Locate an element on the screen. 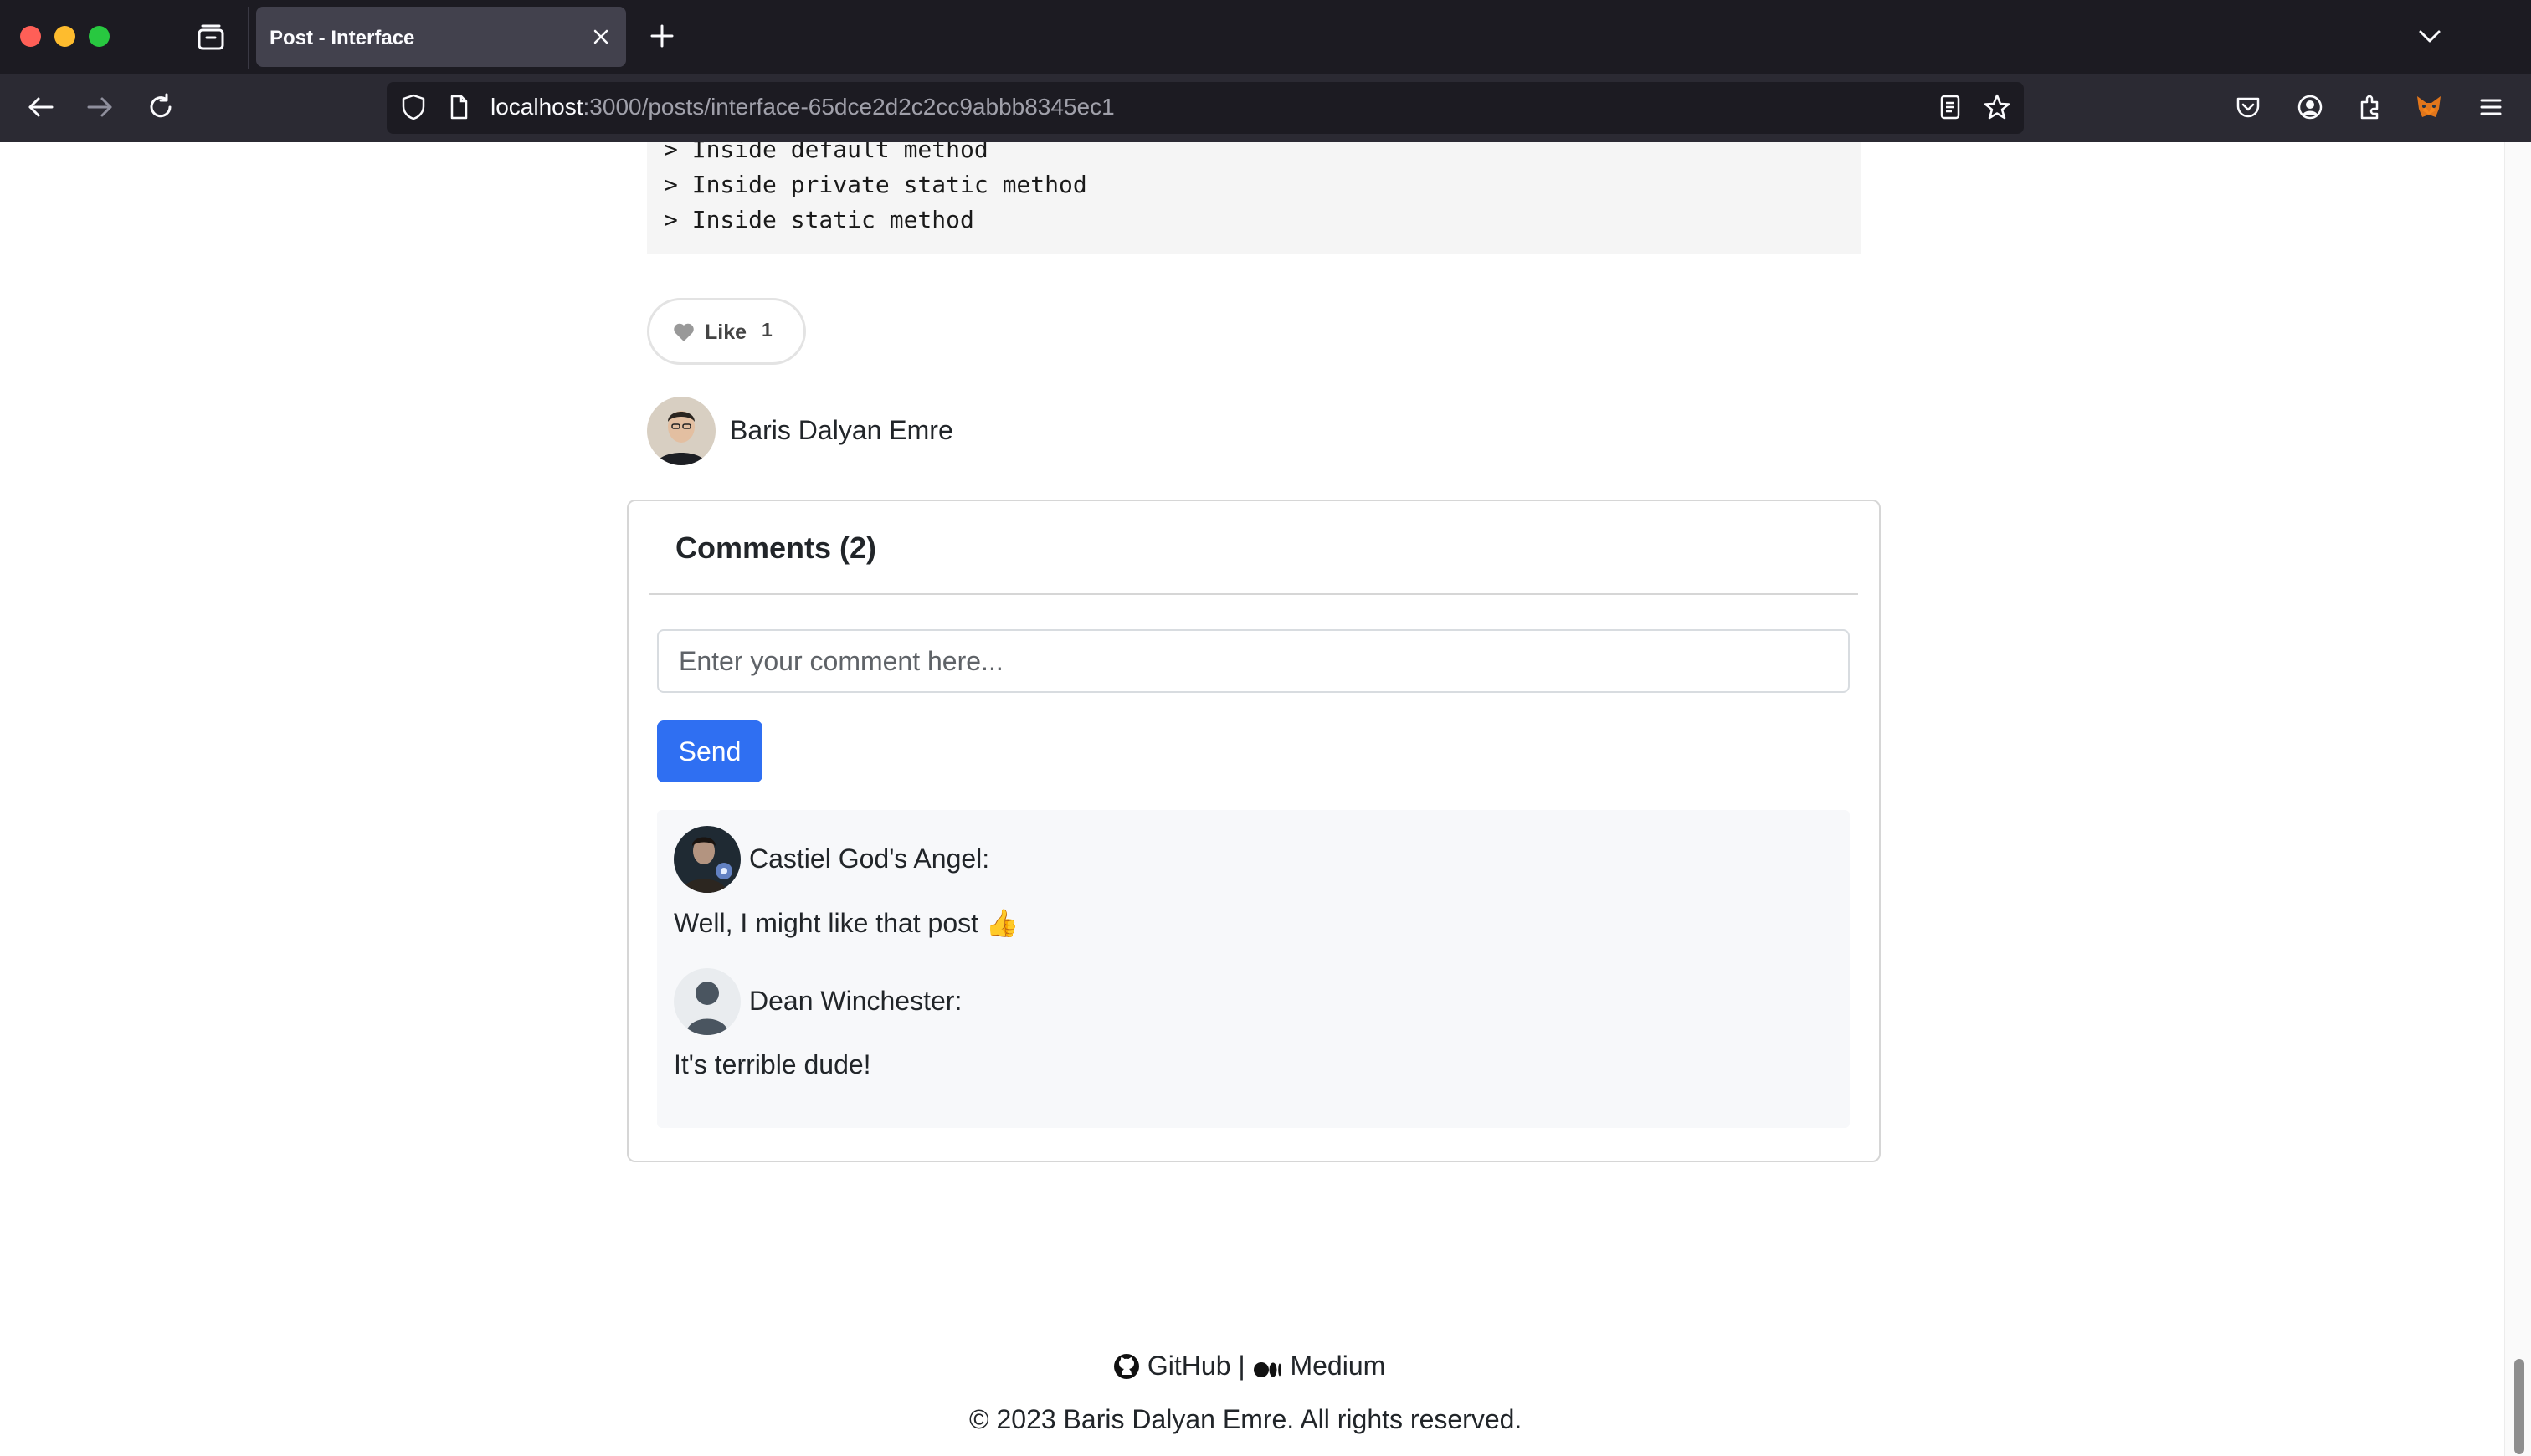 This screenshot has height=1456, width=2531. github-icon is located at coordinates (1126, 1367).